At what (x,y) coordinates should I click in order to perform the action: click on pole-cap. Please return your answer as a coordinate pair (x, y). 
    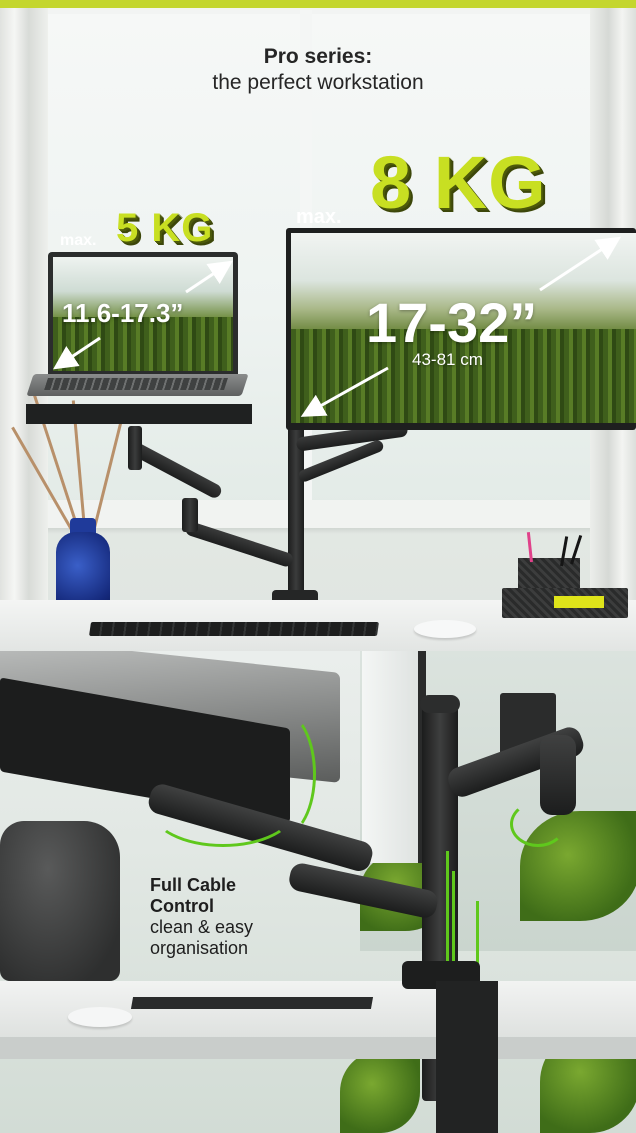
    Looking at the image, I should click on (440, 704).